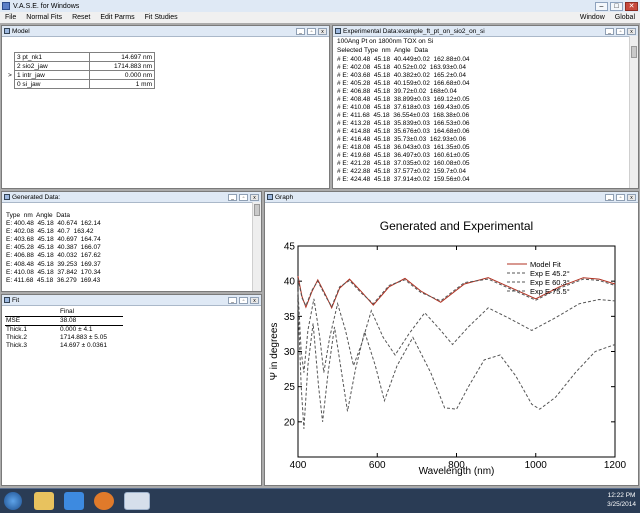  What do you see at coordinates (601, 6) in the screenshot?
I see `minimize-button: –` at bounding box center [601, 6].